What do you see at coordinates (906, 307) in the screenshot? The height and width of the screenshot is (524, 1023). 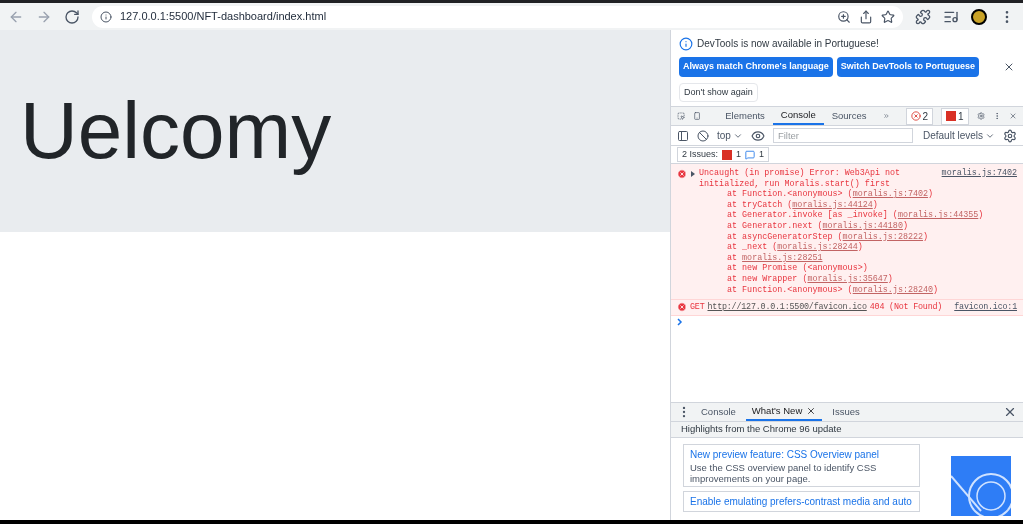 I see `status-text: 404 (Not Found)` at bounding box center [906, 307].